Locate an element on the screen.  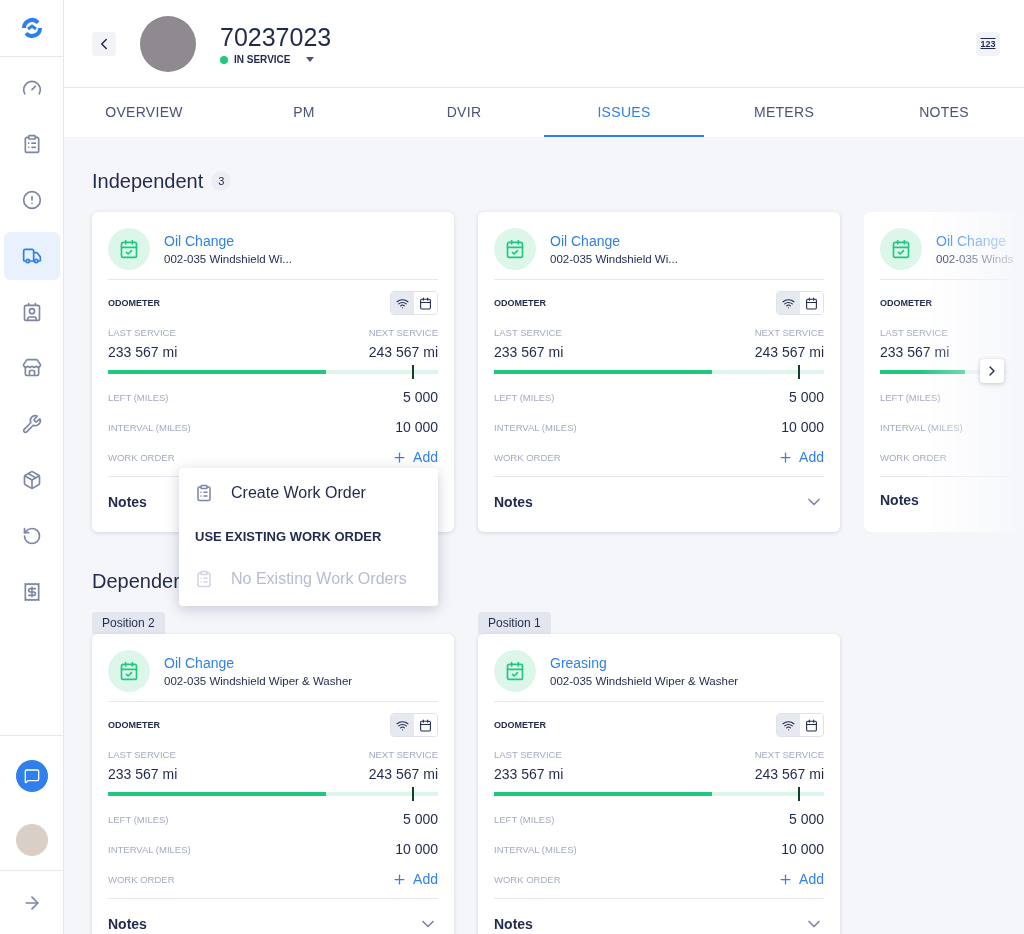
caret-icon is located at coordinates (309, 59).